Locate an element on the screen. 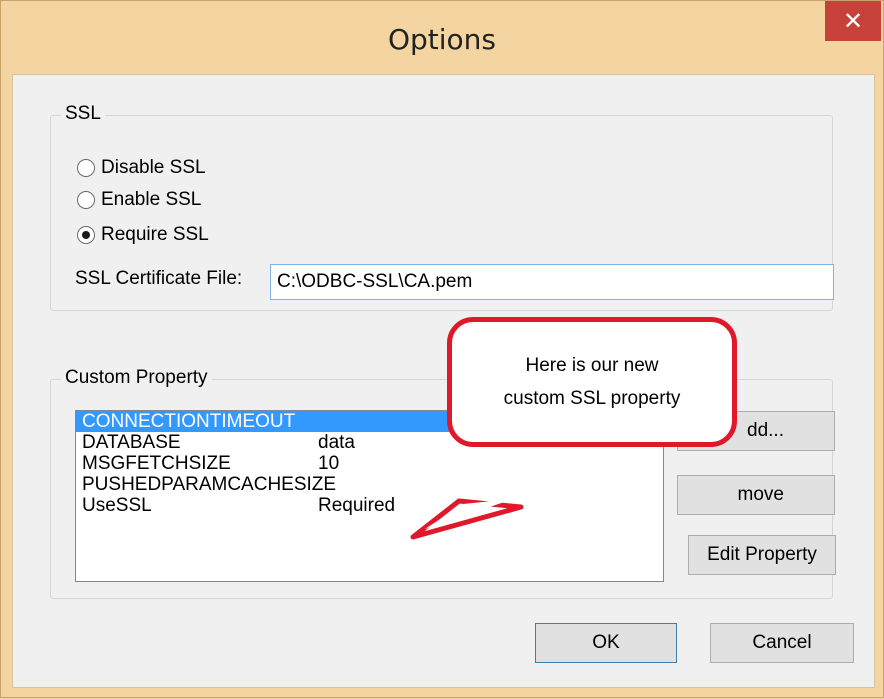 Image resolution: width=884 pixels, height=699 pixels. title-bar: Options ✕ is located at coordinates (442, 38).